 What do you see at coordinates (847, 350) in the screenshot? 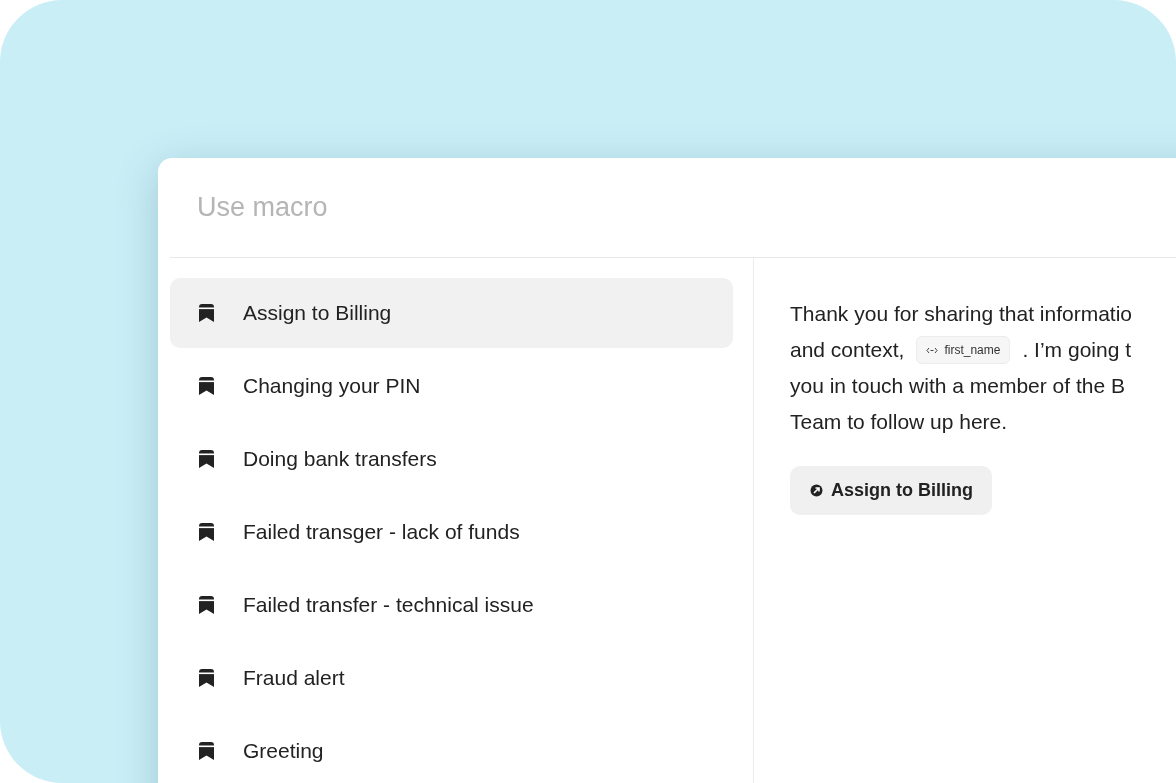
I see `message-text: and context,` at bounding box center [847, 350].